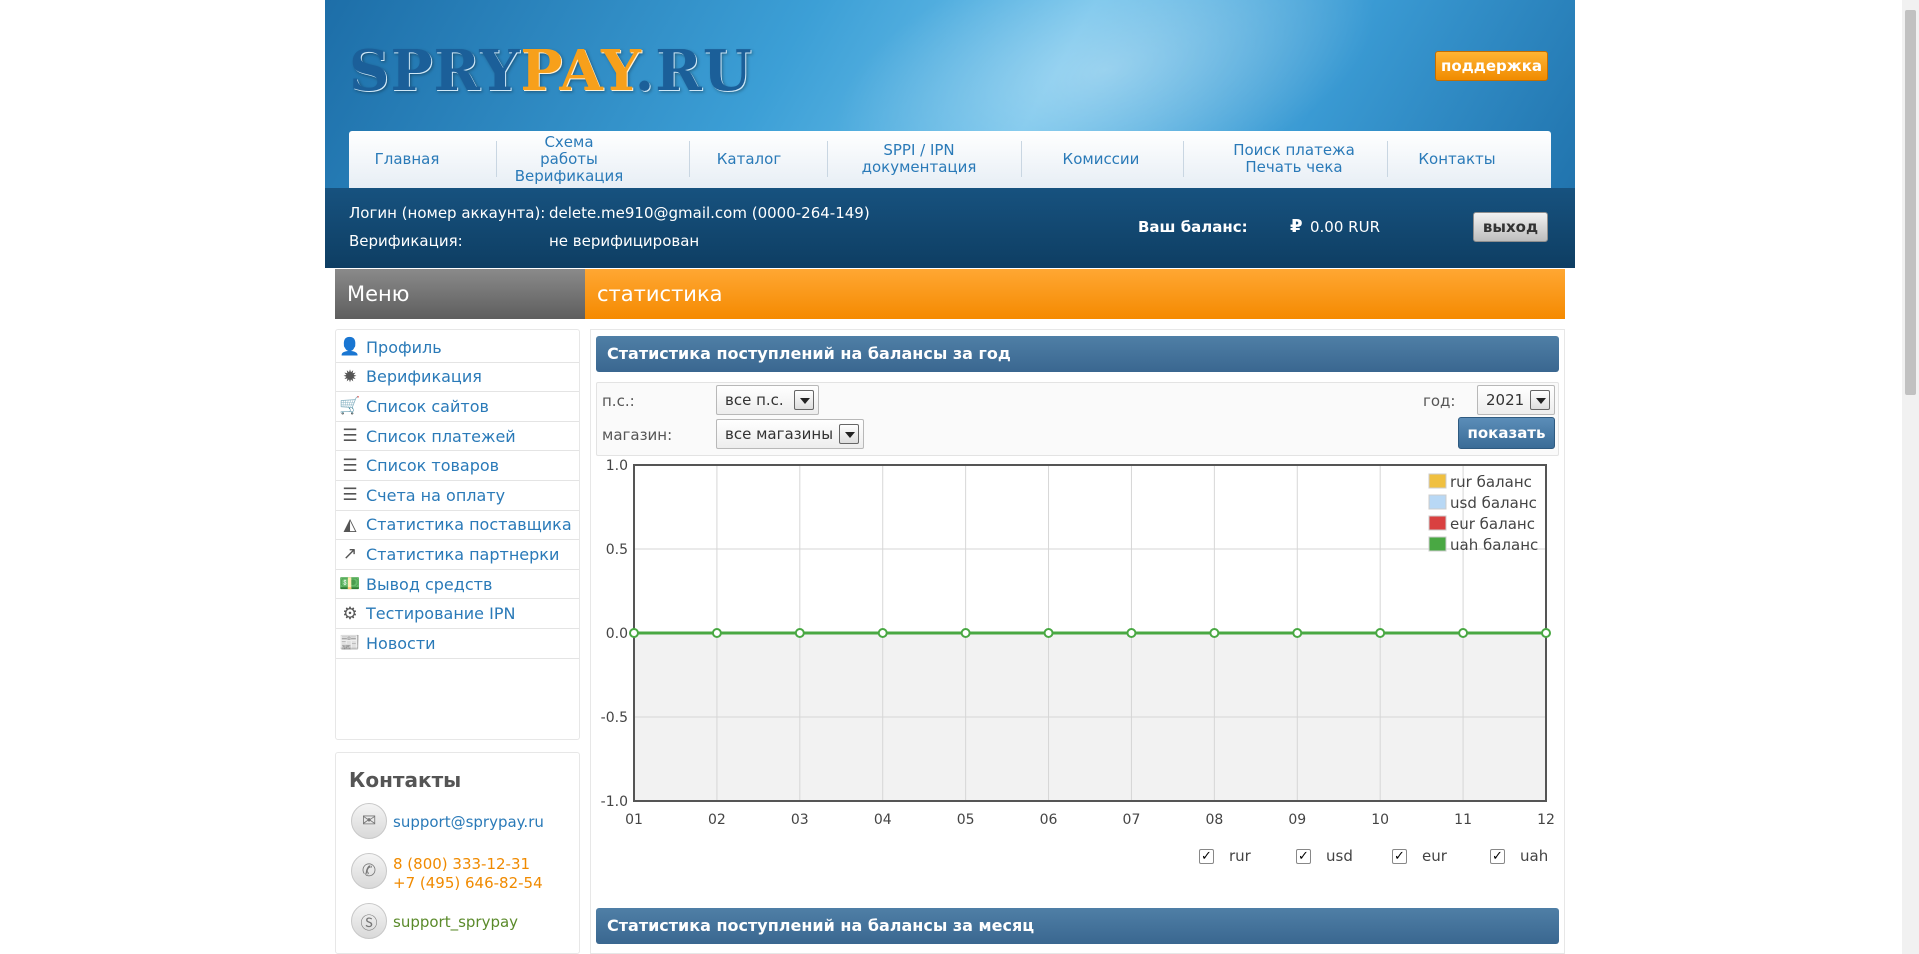  What do you see at coordinates (614, 718) in the screenshot?
I see `y-tick-label: -0.5` at bounding box center [614, 718].